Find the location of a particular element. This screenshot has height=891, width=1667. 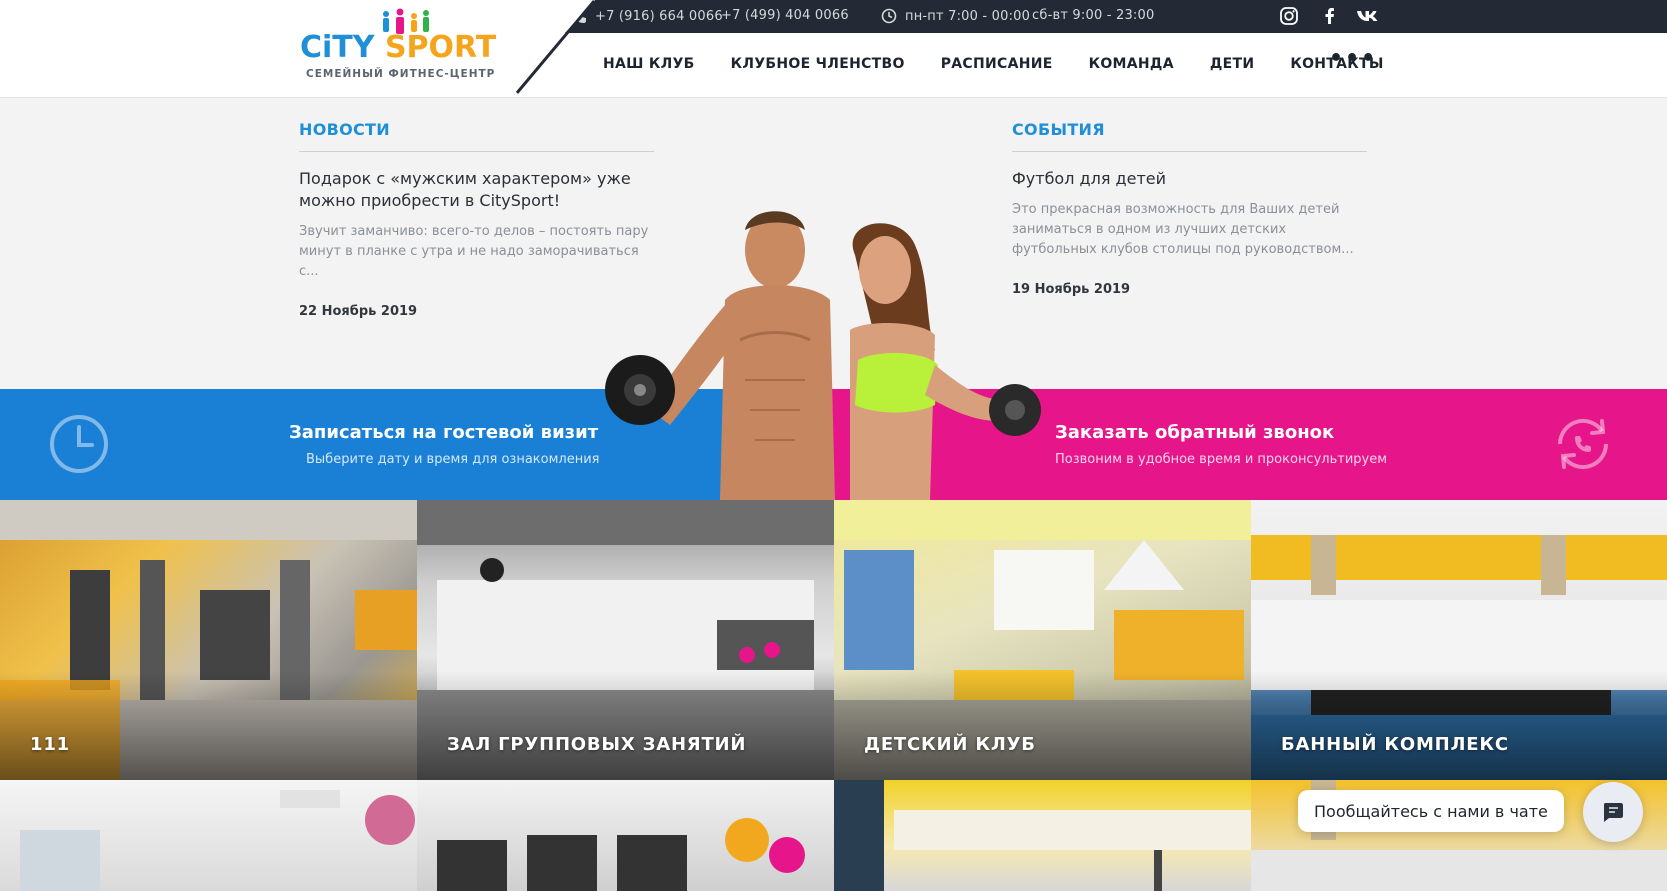

guest-visit-title: Записаться на гостевой визит is located at coordinates (444, 432).